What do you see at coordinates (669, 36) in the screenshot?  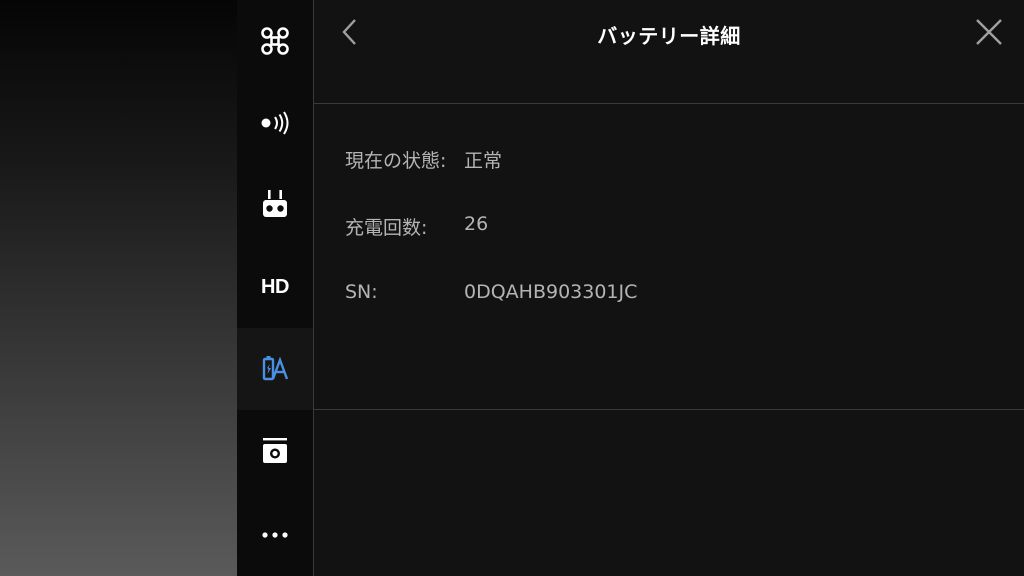 I see `page-title: バッテリー詳細` at bounding box center [669, 36].